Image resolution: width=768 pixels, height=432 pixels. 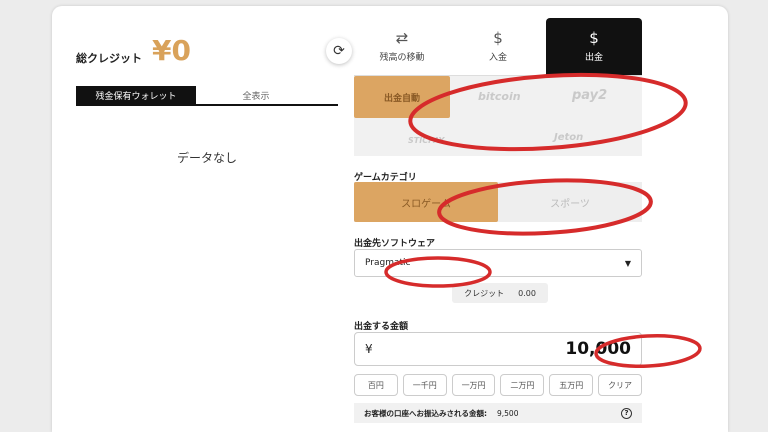 I want to click on main-tabs: ⇄ 残高の移動 $ 入金 $ 出金, so click(x=498, y=47).